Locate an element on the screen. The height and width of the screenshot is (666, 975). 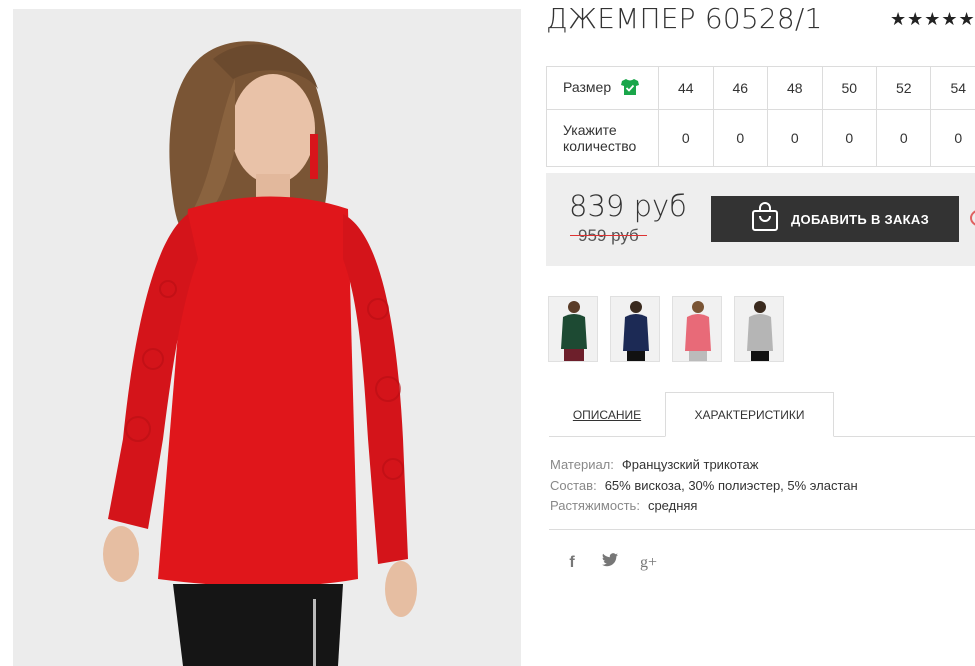
size-row: Размер 44 46 48 50 52 54 is located at coordinates (760, 88).